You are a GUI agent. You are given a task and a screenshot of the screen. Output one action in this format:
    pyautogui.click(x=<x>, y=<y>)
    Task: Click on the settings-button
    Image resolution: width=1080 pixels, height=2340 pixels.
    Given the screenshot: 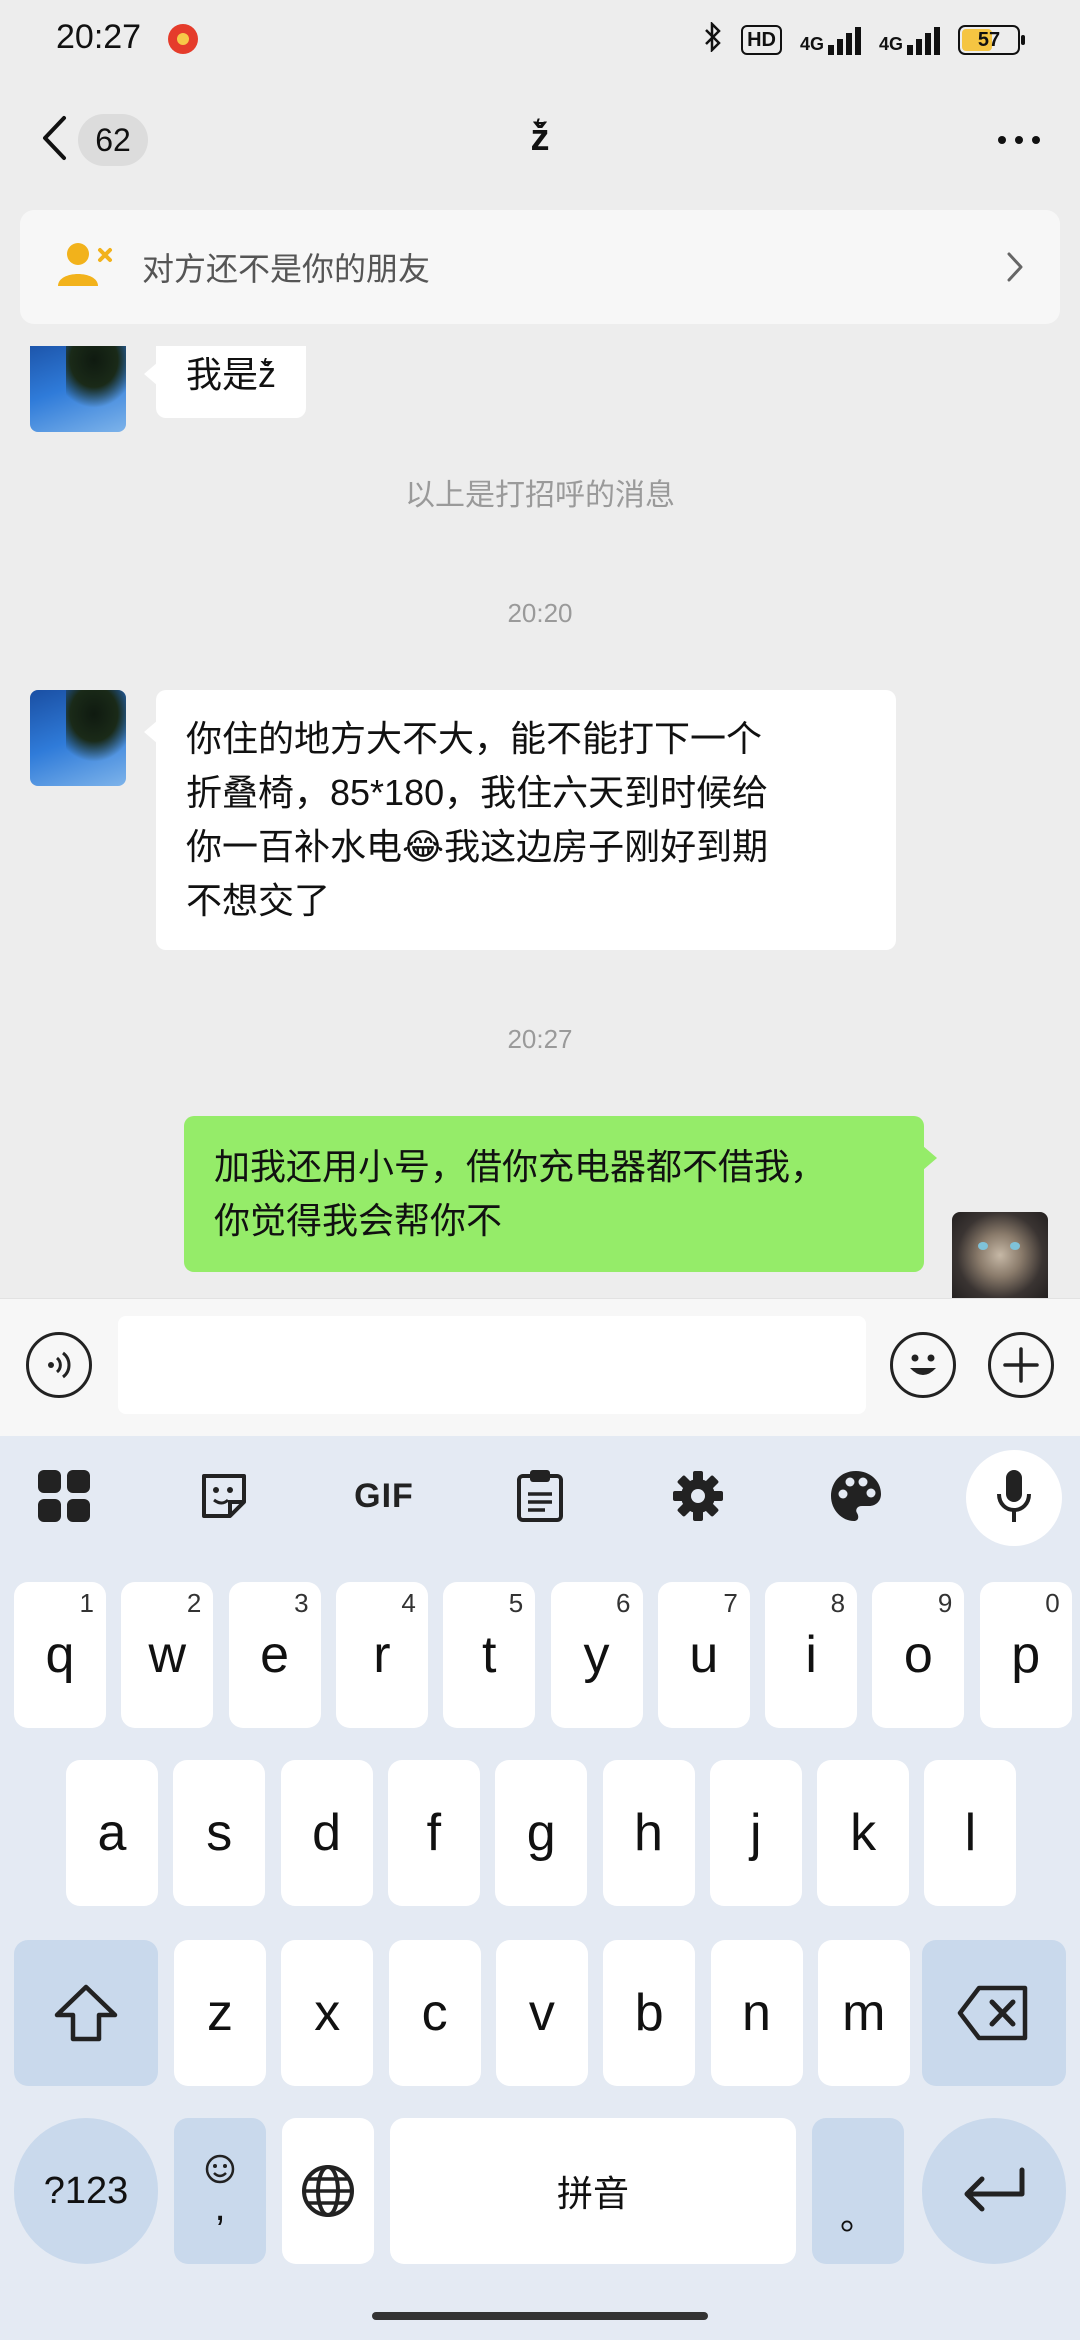 What is the action you would take?
    pyautogui.click(x=698, y=1496)
    